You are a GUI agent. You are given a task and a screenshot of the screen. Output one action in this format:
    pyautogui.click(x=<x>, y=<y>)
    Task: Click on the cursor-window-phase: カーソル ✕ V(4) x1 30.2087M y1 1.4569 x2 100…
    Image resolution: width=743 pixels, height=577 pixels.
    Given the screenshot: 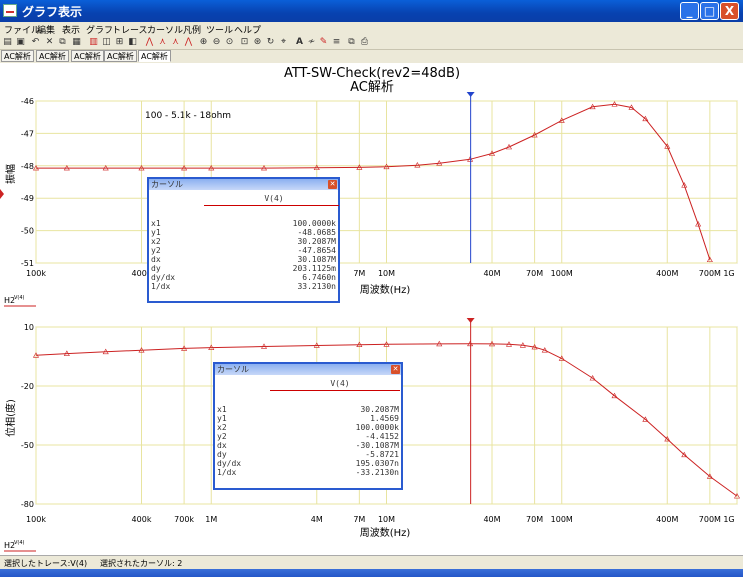 What is the action you would take?
    pyautogui.click(x=308, y=426)
    